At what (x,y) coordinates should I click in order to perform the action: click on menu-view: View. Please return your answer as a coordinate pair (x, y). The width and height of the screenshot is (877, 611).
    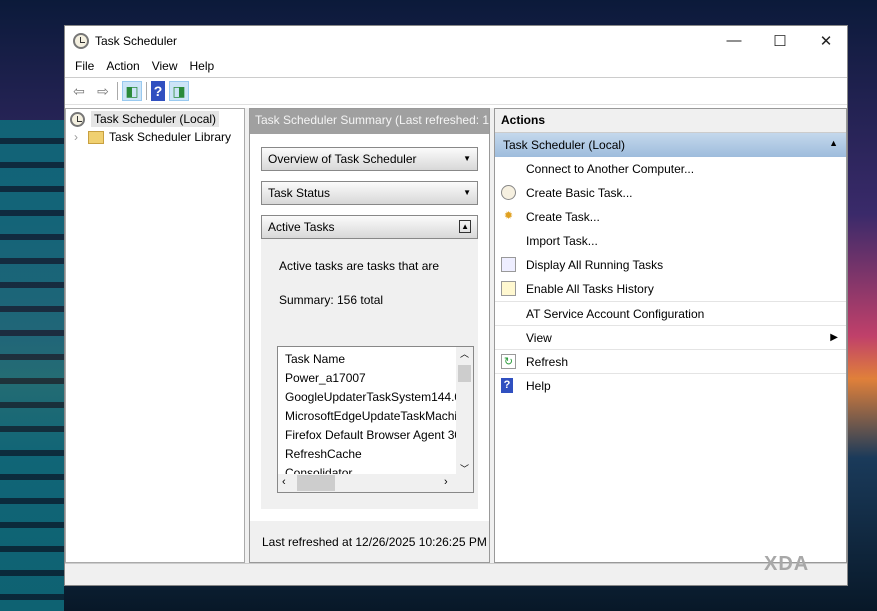
    Looking at the image, I should click on (165, 66).